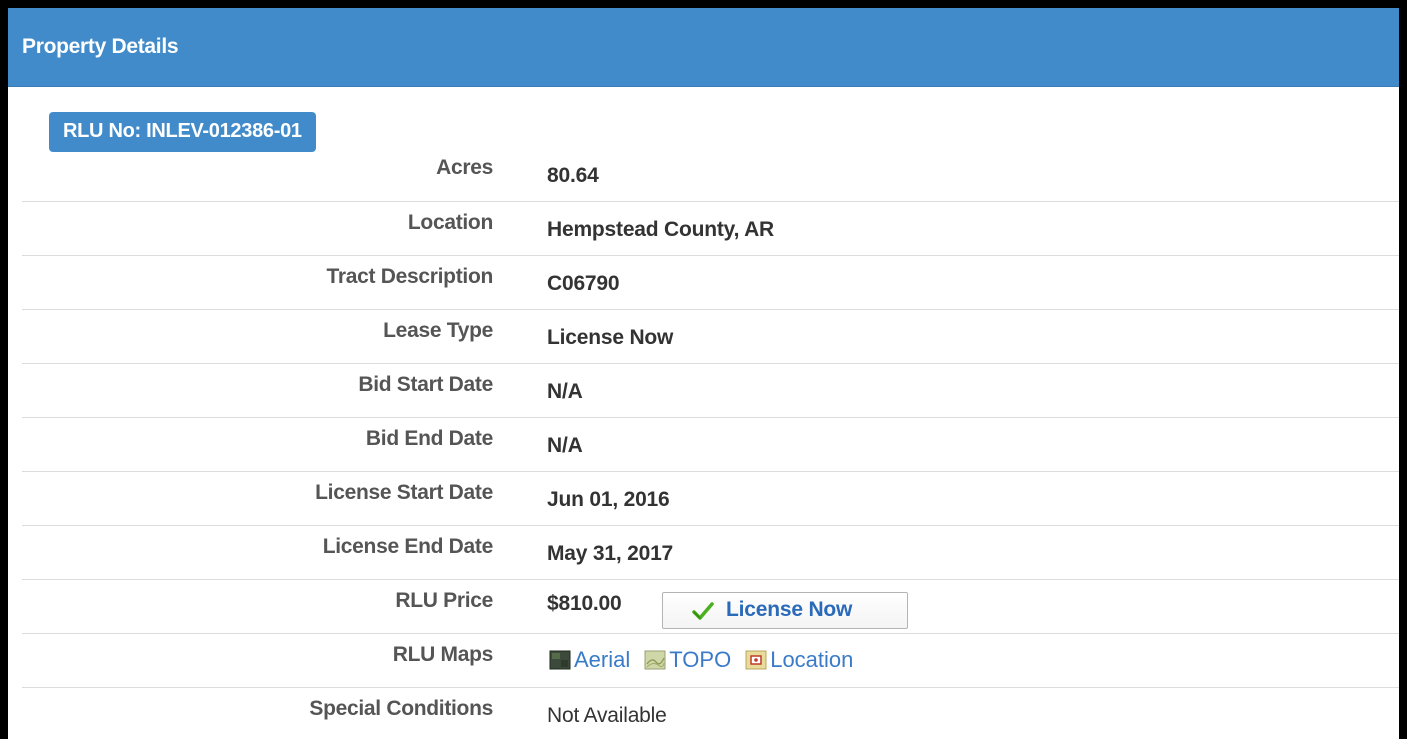 The height and width of the screenshot is (739, 1407). Describe the element at coordinates (602, 659) in the screenshot. I see `aerial-map-link-text: Aerial` at that location.